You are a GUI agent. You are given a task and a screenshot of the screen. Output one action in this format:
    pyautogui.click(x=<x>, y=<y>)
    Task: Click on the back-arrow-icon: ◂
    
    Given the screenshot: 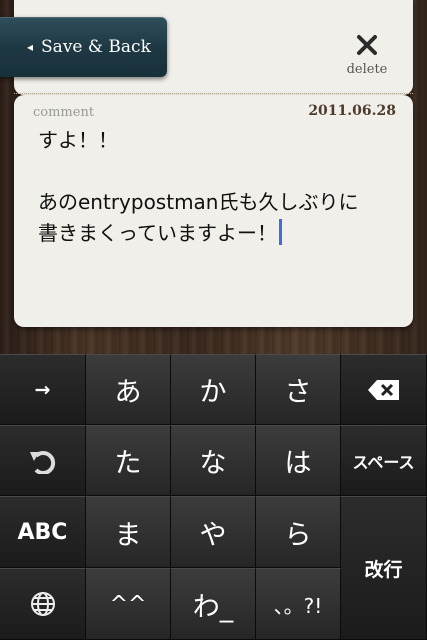 What is the action you would take?
    pyautogui.click(x=30, y=47)
    